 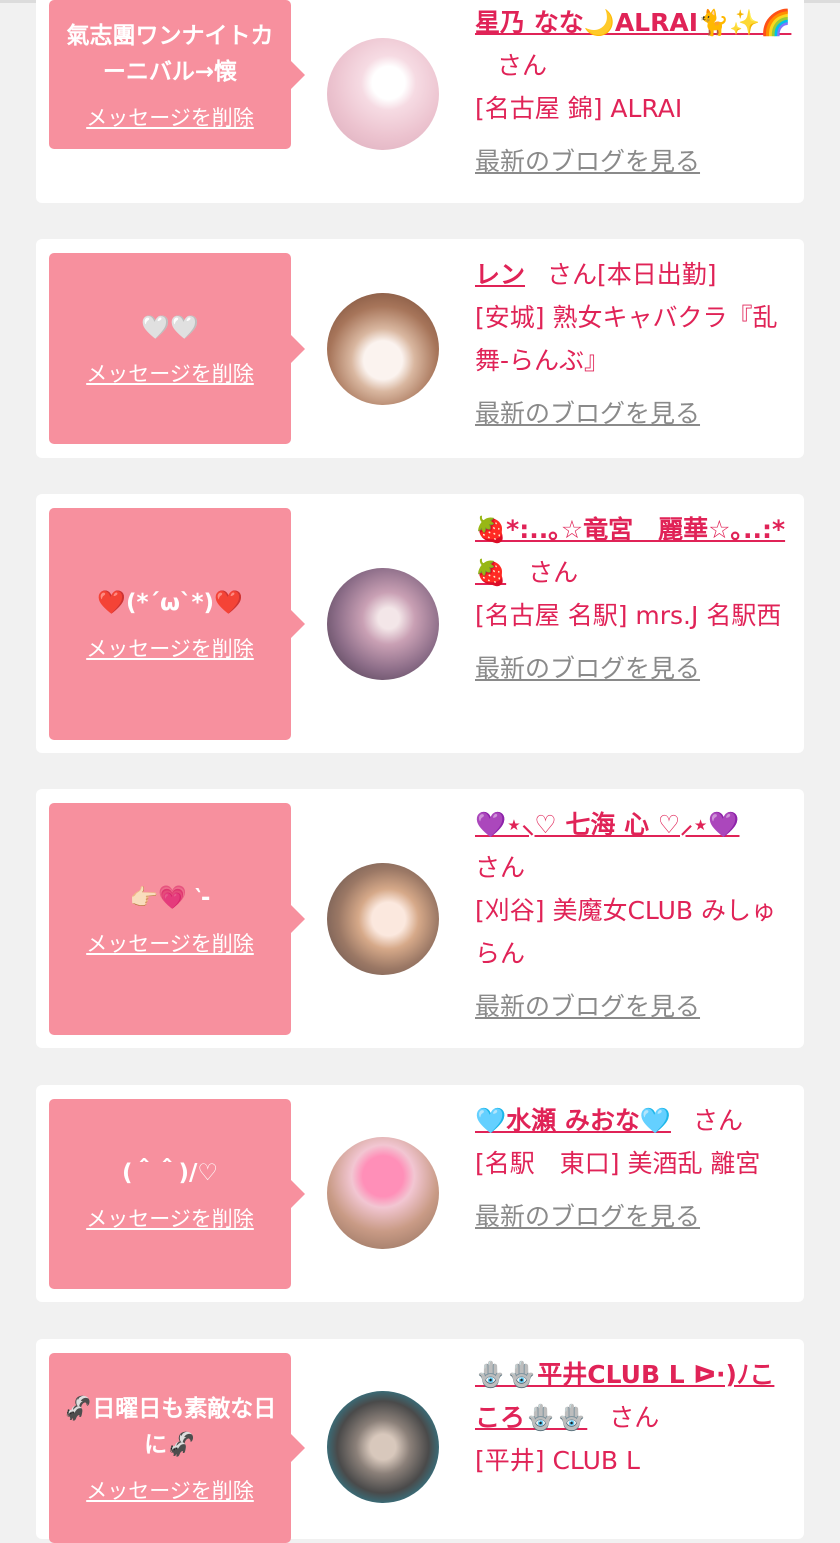 I want to click on shop-name: [安城] 熟女キャバクラ『乱舞-らんぶ』, so click(x=626, y=339).